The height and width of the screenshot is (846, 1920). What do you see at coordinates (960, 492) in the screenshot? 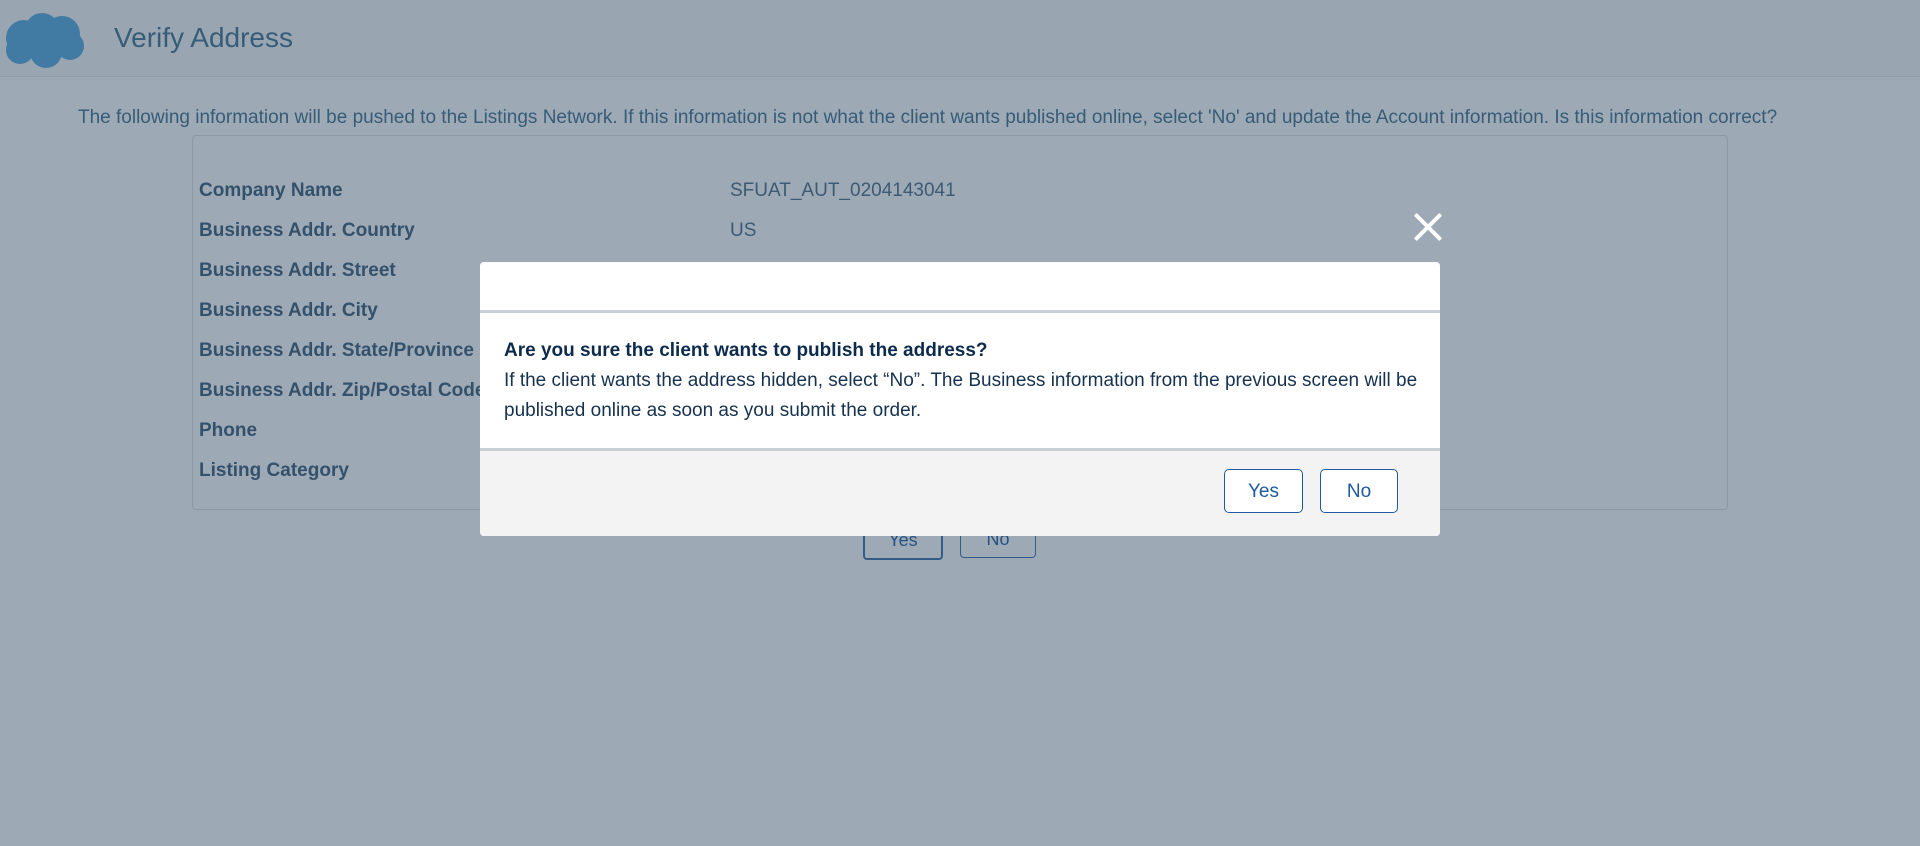
I see `modal-footer: Yes No` at bounding box center [960, 492].